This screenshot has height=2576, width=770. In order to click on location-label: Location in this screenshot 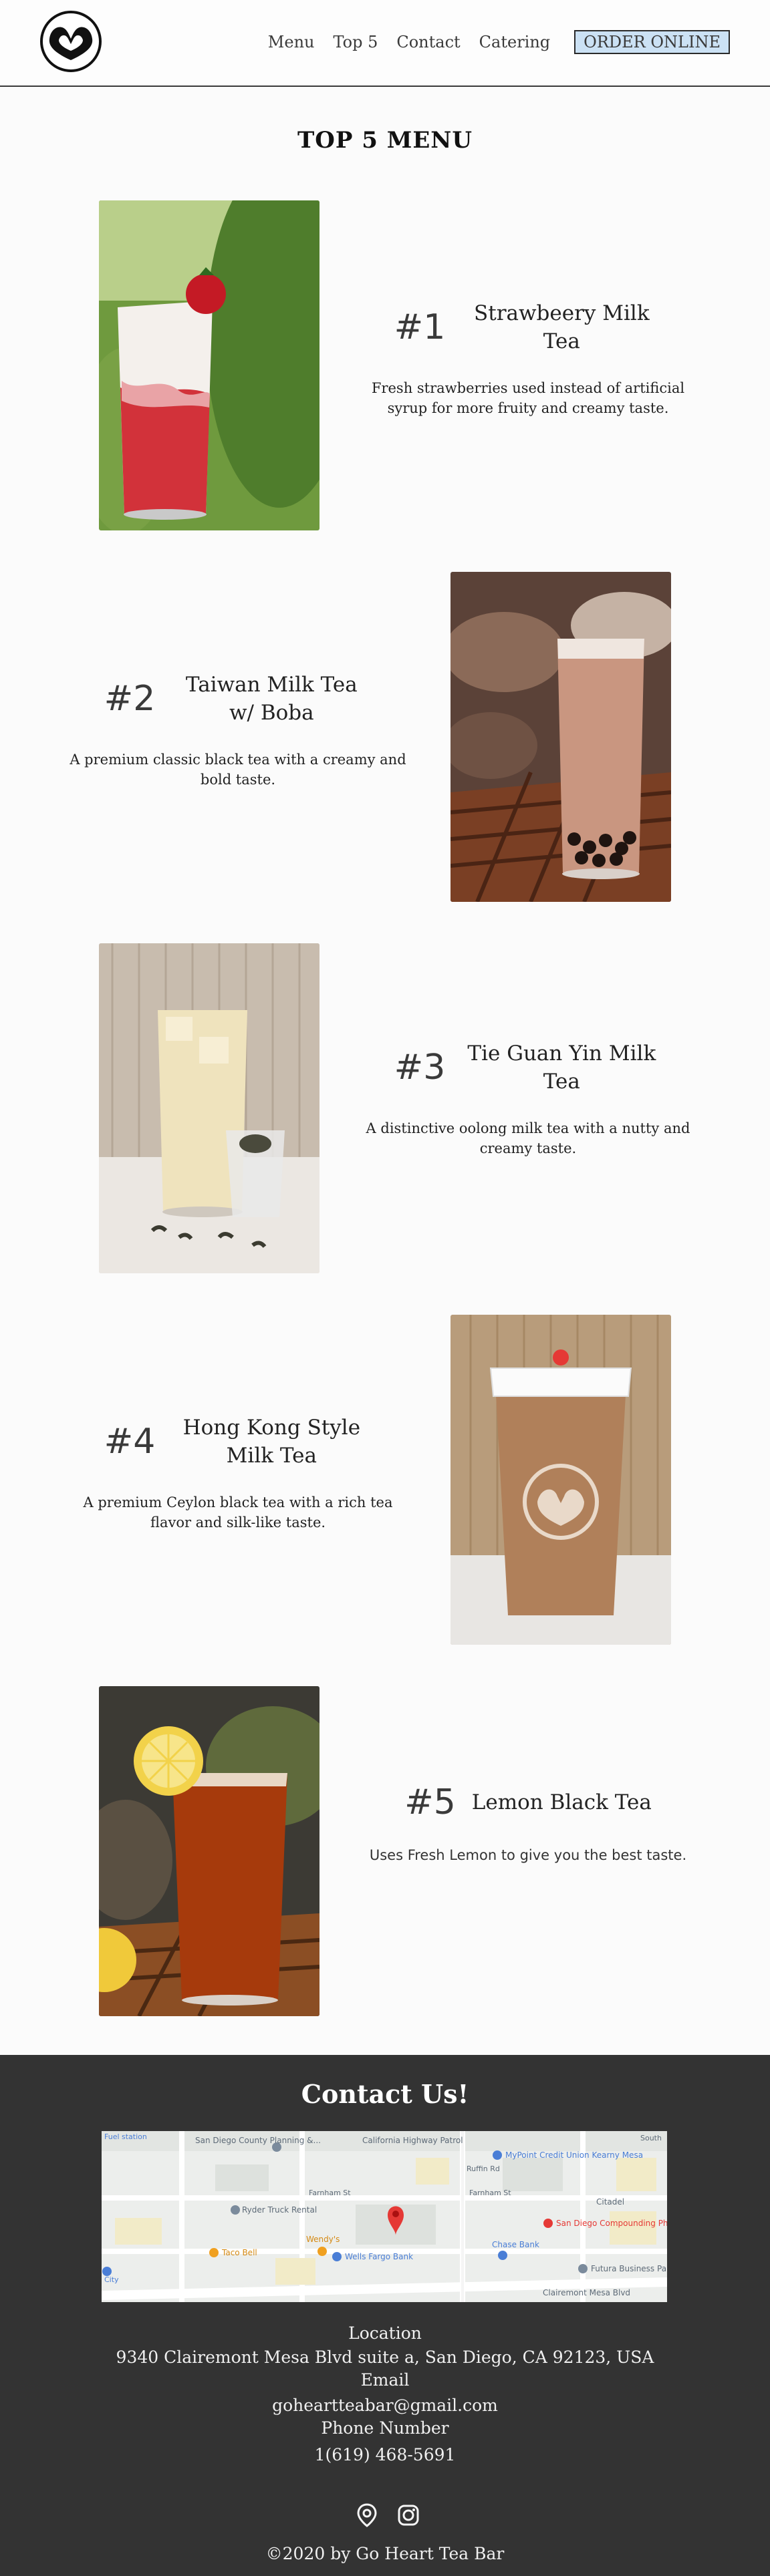, I will do `click(385, 2333)`.